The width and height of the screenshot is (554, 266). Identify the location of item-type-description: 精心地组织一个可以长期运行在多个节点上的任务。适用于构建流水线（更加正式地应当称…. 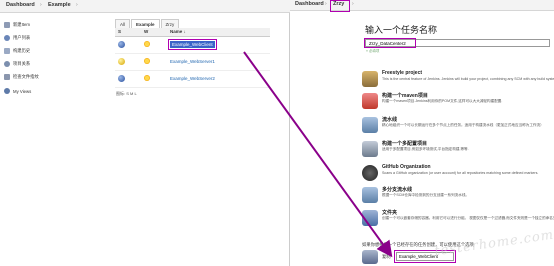
(463, 125).